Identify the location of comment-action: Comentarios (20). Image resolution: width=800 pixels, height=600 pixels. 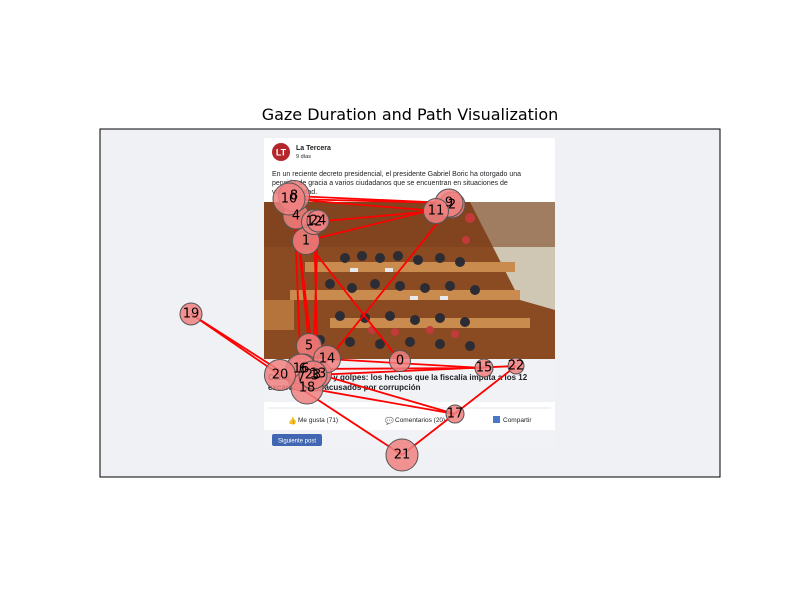
(420, 420).